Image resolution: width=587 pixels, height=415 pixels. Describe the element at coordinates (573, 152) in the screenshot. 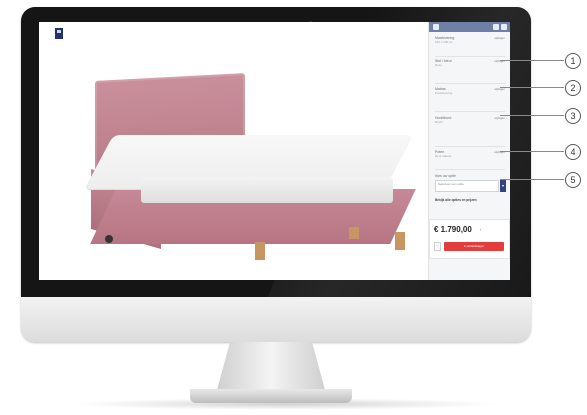

I see `callout-4: 4` at that location.